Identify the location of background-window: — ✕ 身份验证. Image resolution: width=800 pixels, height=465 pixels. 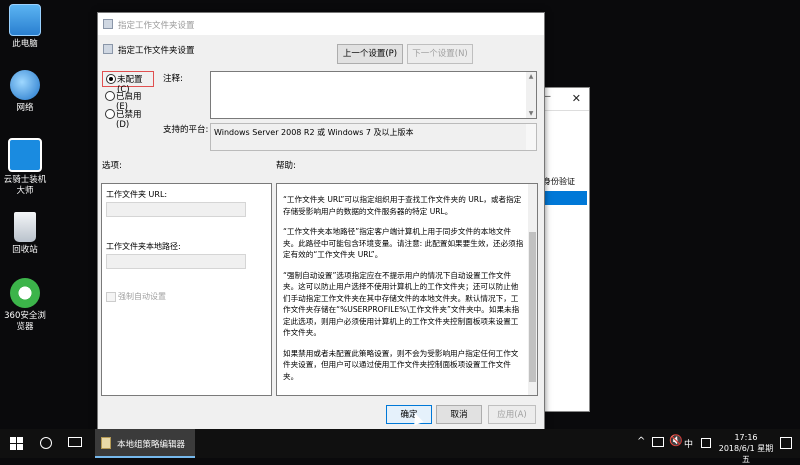
(565, 249).